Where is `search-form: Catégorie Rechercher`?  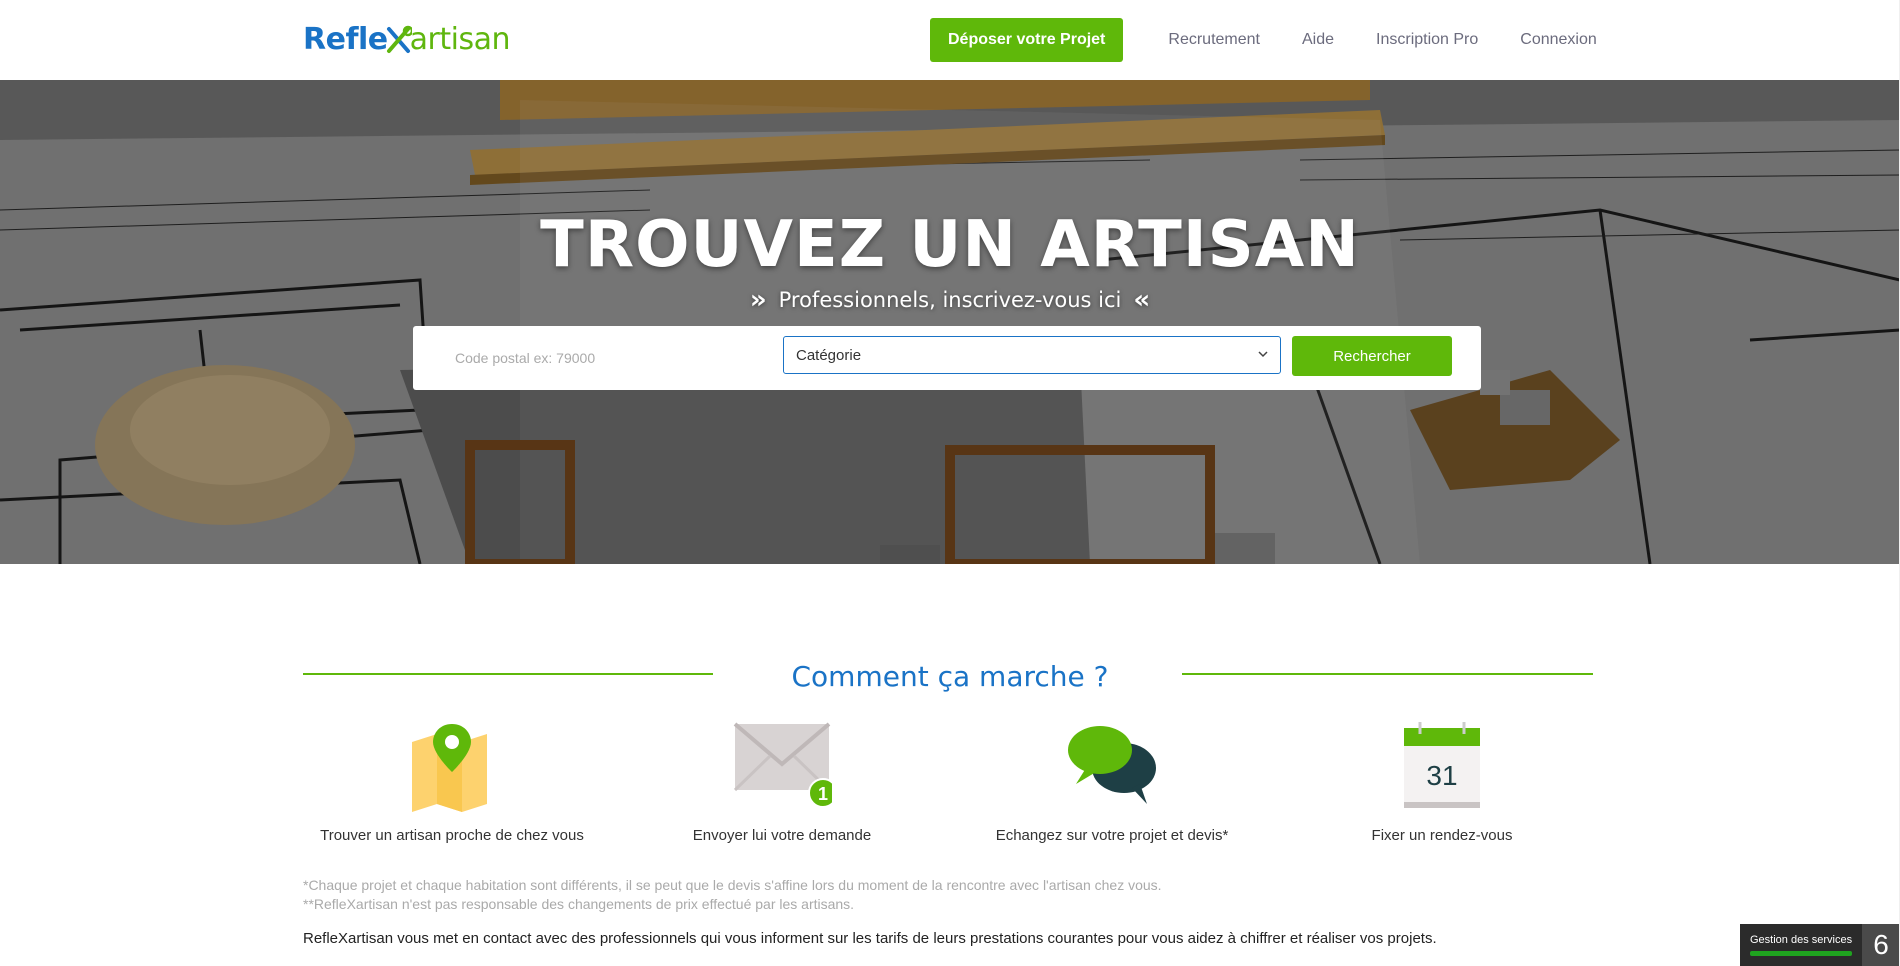 search-form: Catégorie Rechercher is located at coordinates (947, 358).